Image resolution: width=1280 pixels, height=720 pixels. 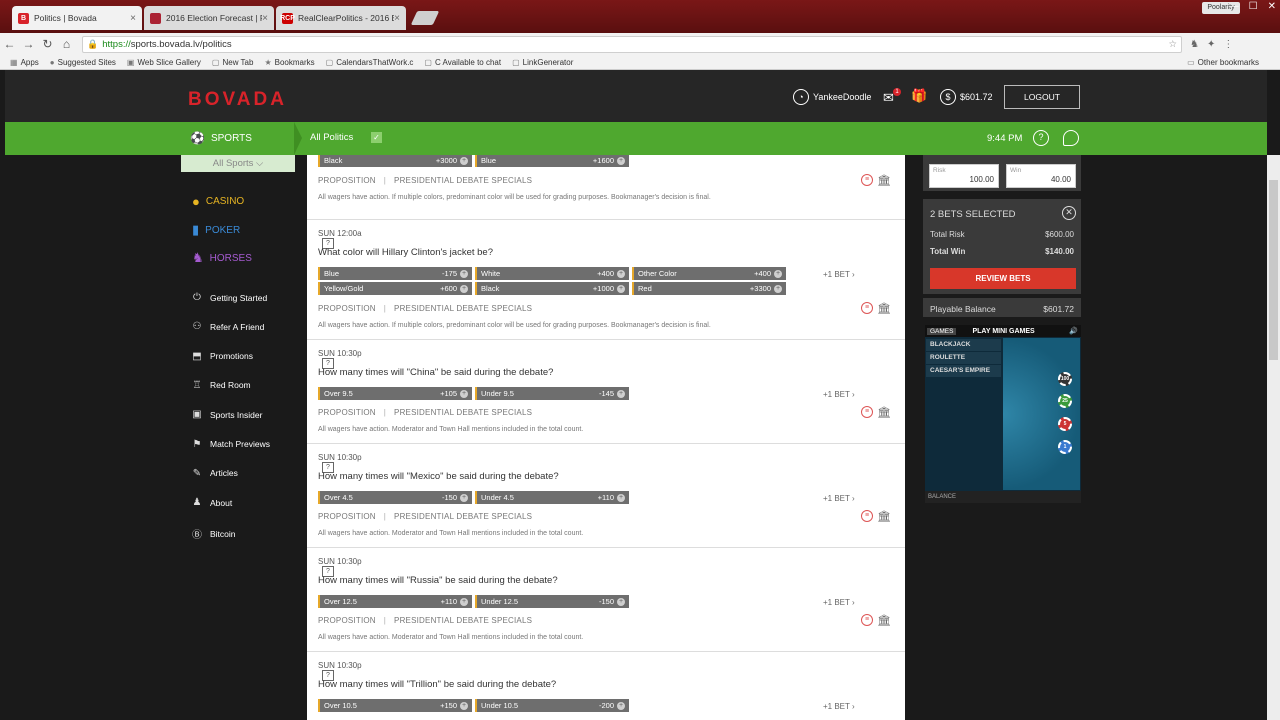 What do you see at coordinates (1065, 401) in the screenshot?
I see `chip-icon: 25` at bounding box center [1065, 401].